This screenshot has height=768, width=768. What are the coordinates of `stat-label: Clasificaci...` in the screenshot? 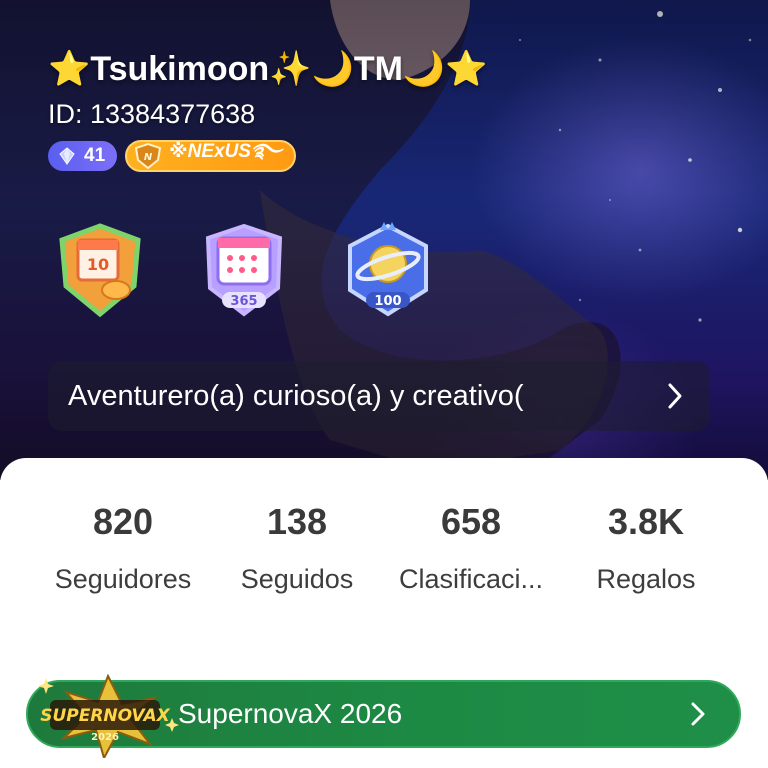 It's located at (471, 579).